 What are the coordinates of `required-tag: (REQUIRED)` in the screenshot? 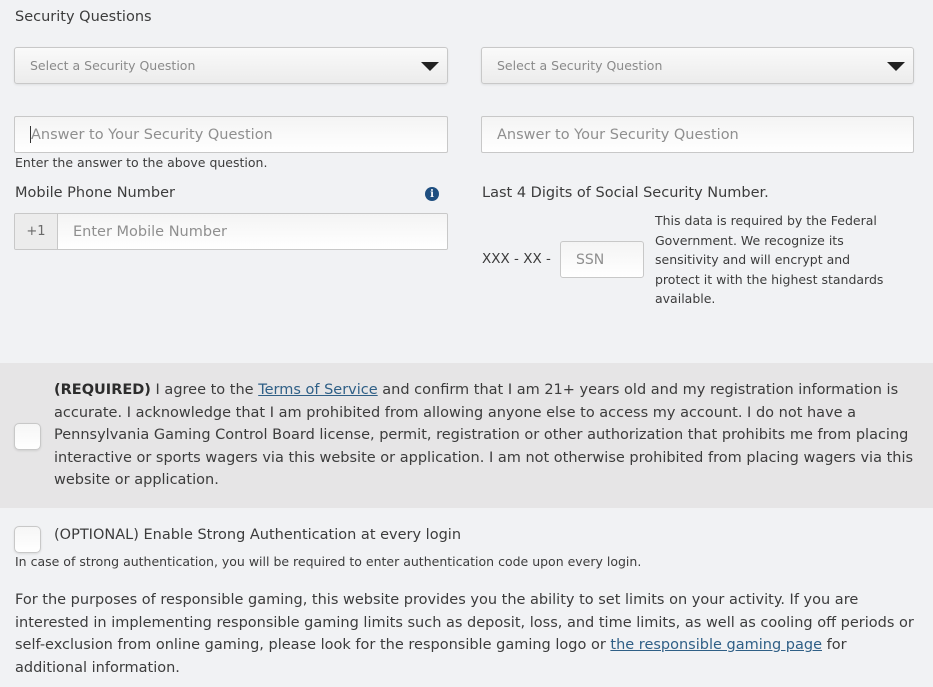 It's located at (102, 390).